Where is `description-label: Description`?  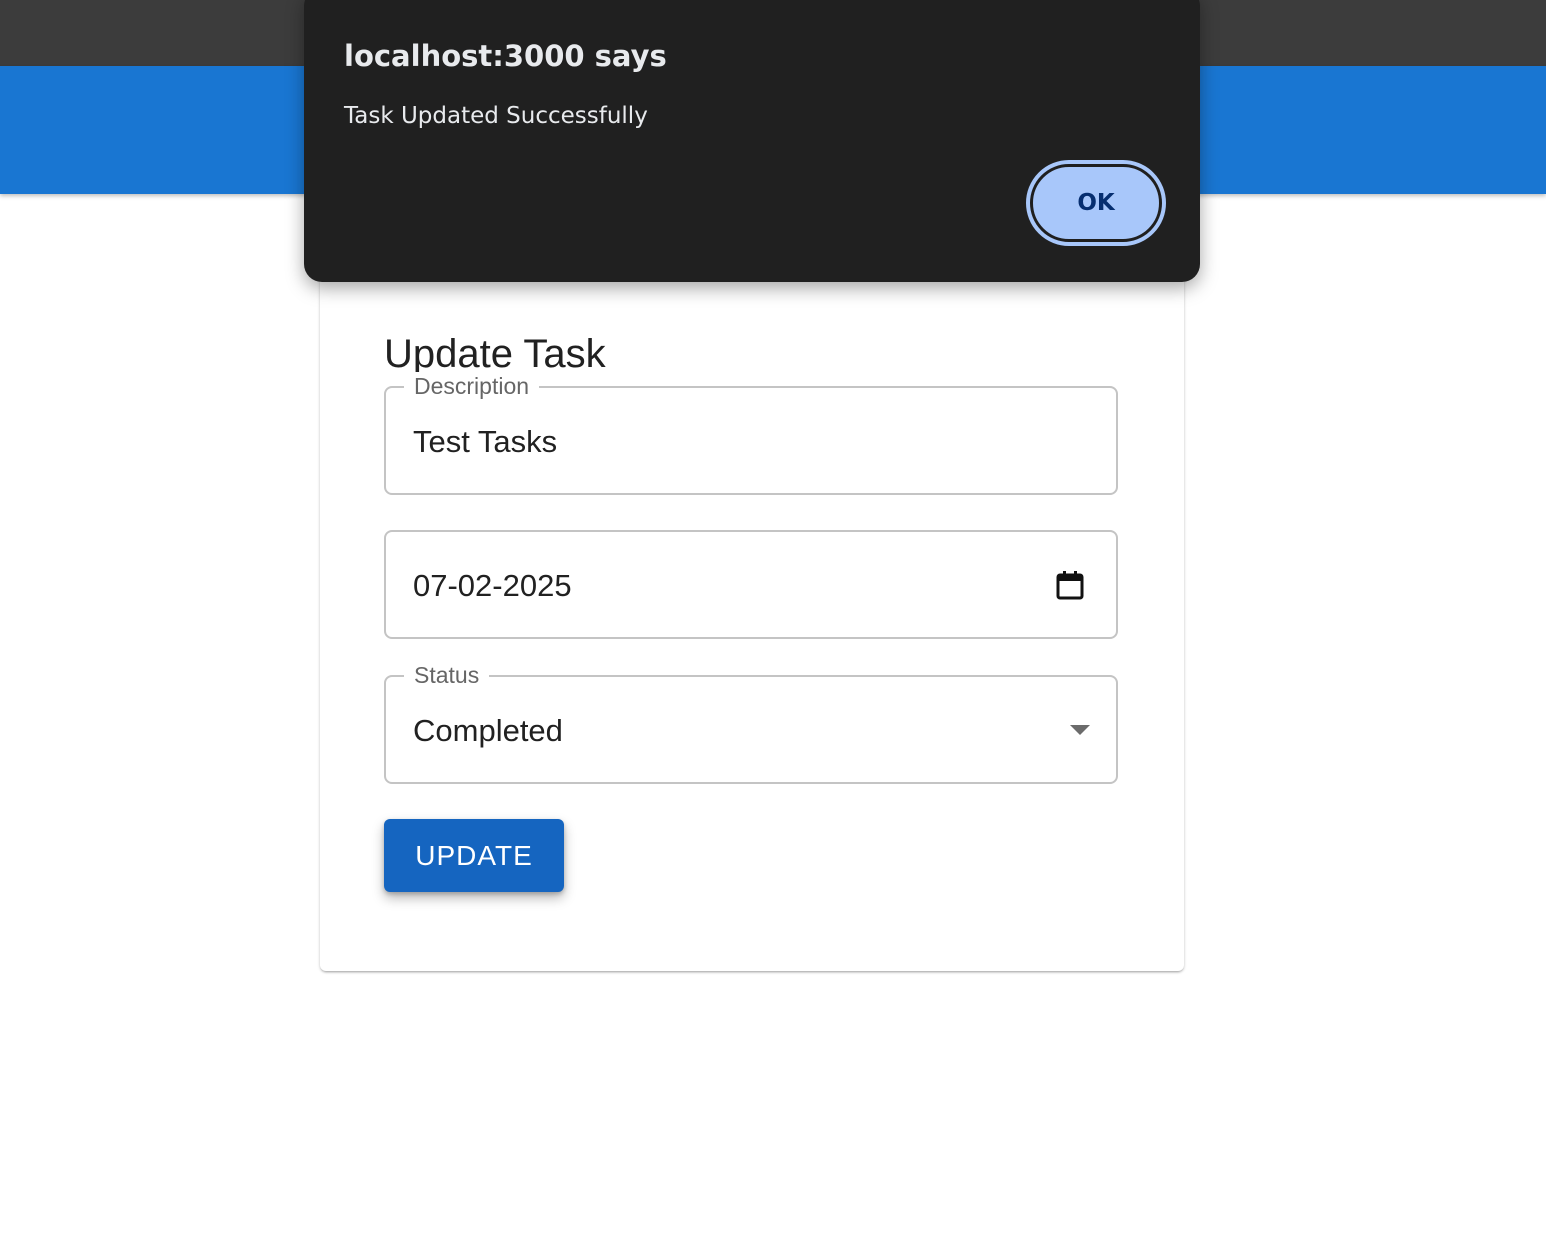
description-label: Description is located at coordinates (472, 386).